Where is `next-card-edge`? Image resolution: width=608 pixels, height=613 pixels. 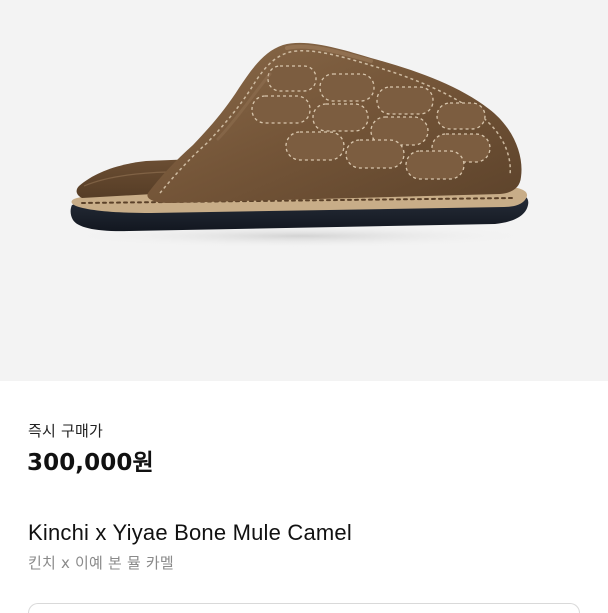 next-card-edge is located at coordinates (304, 608).